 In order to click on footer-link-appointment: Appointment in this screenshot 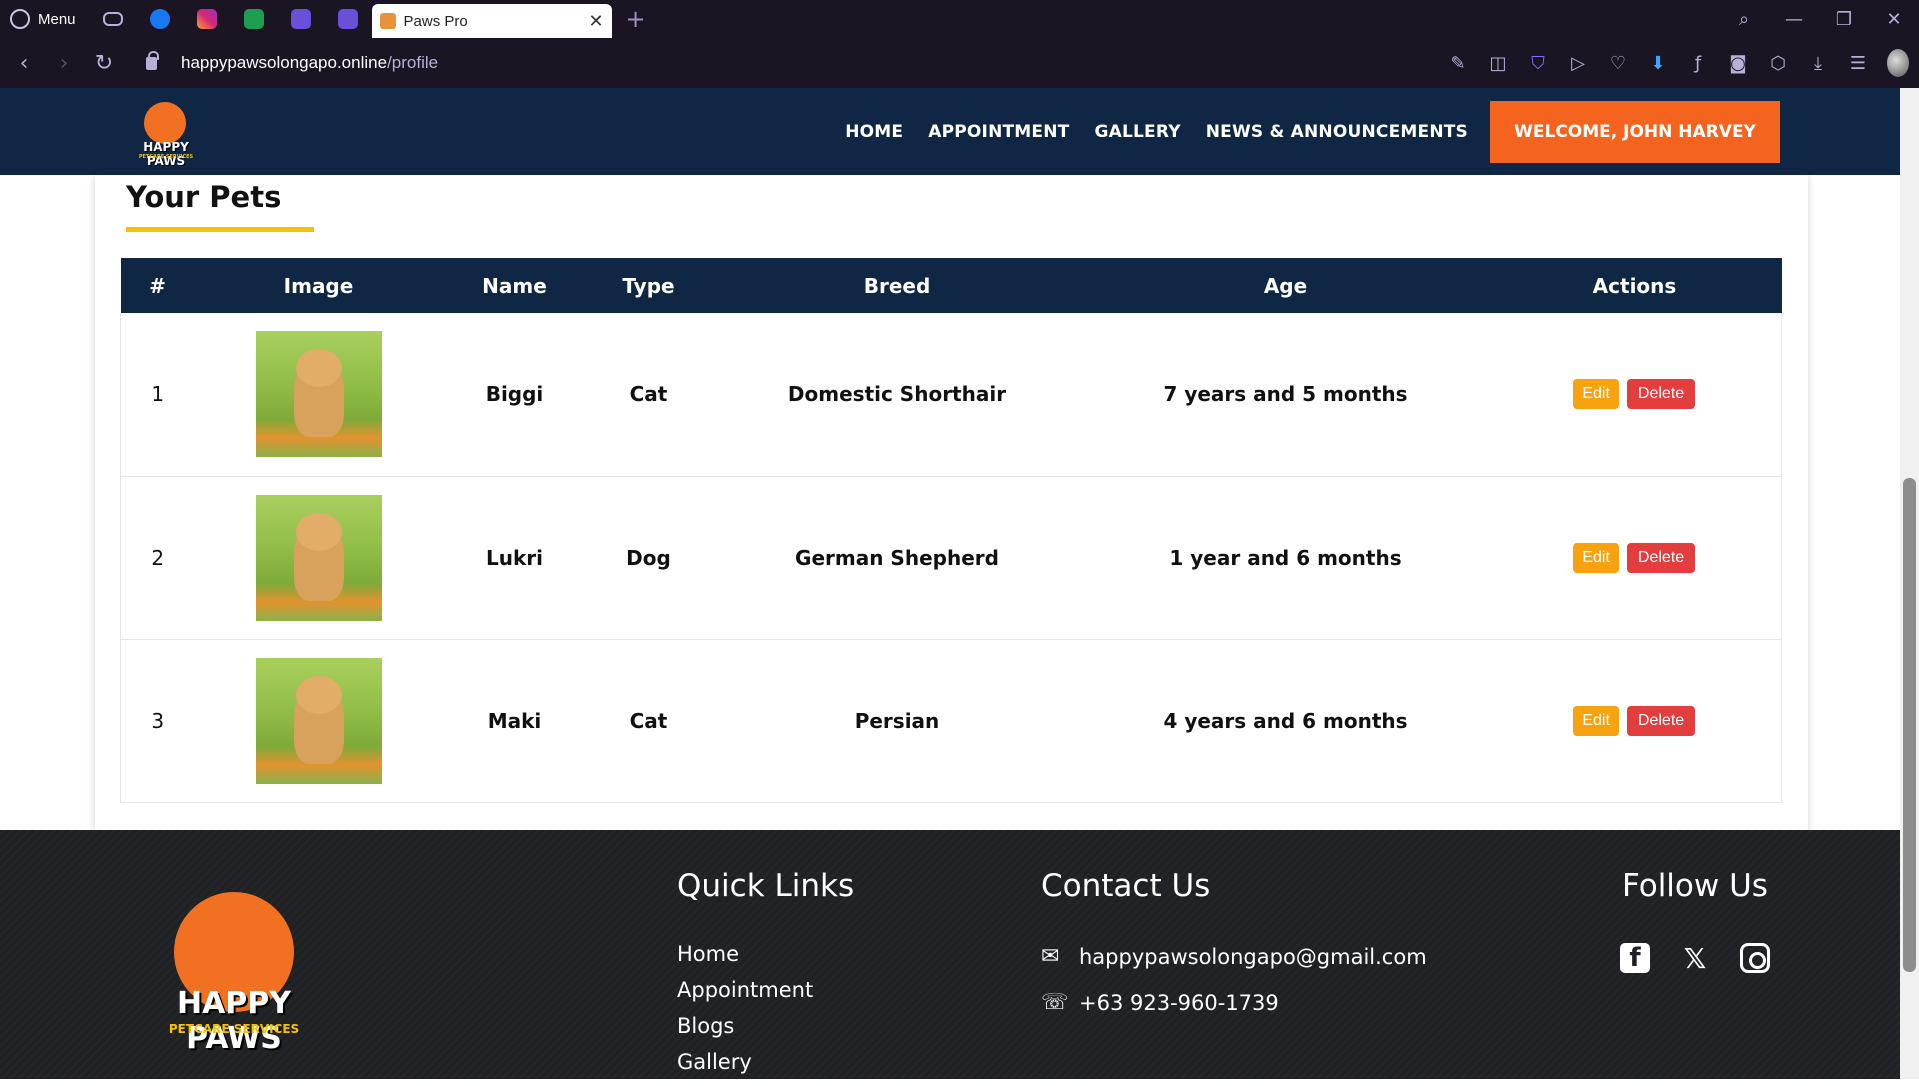, I will do `click(745, 996)`.